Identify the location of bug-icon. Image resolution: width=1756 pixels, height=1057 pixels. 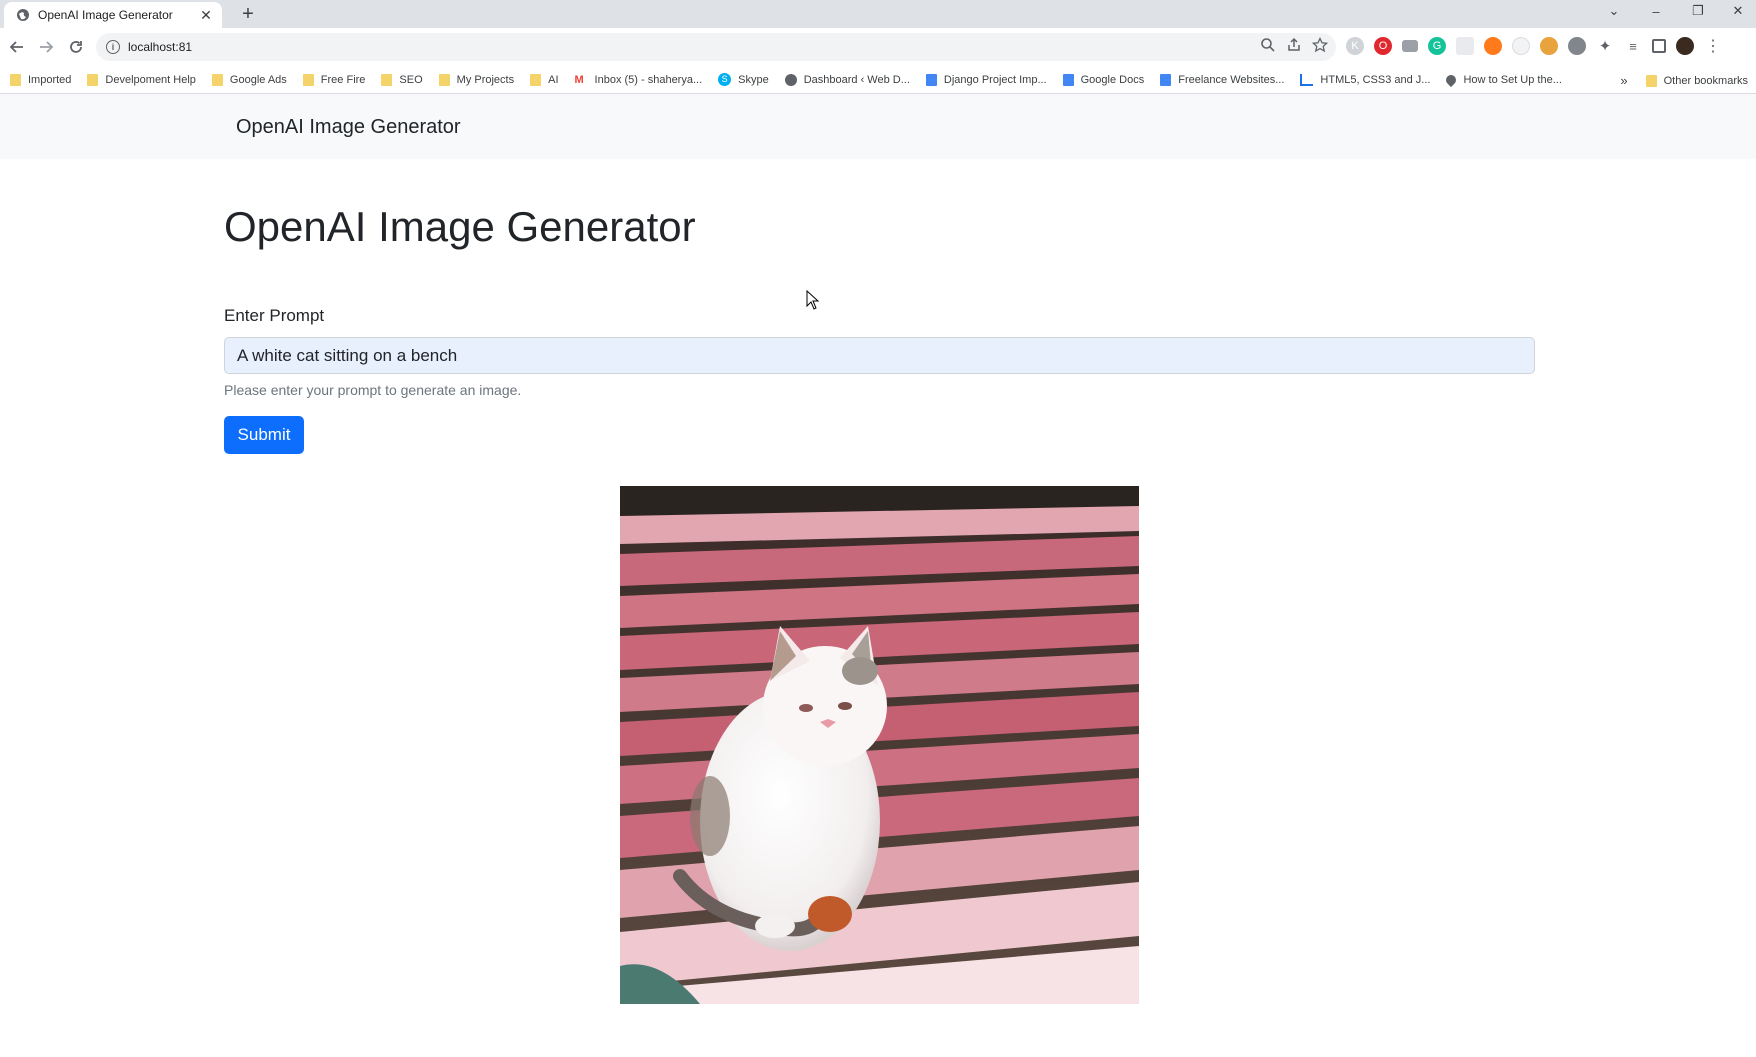
(1577, 46).